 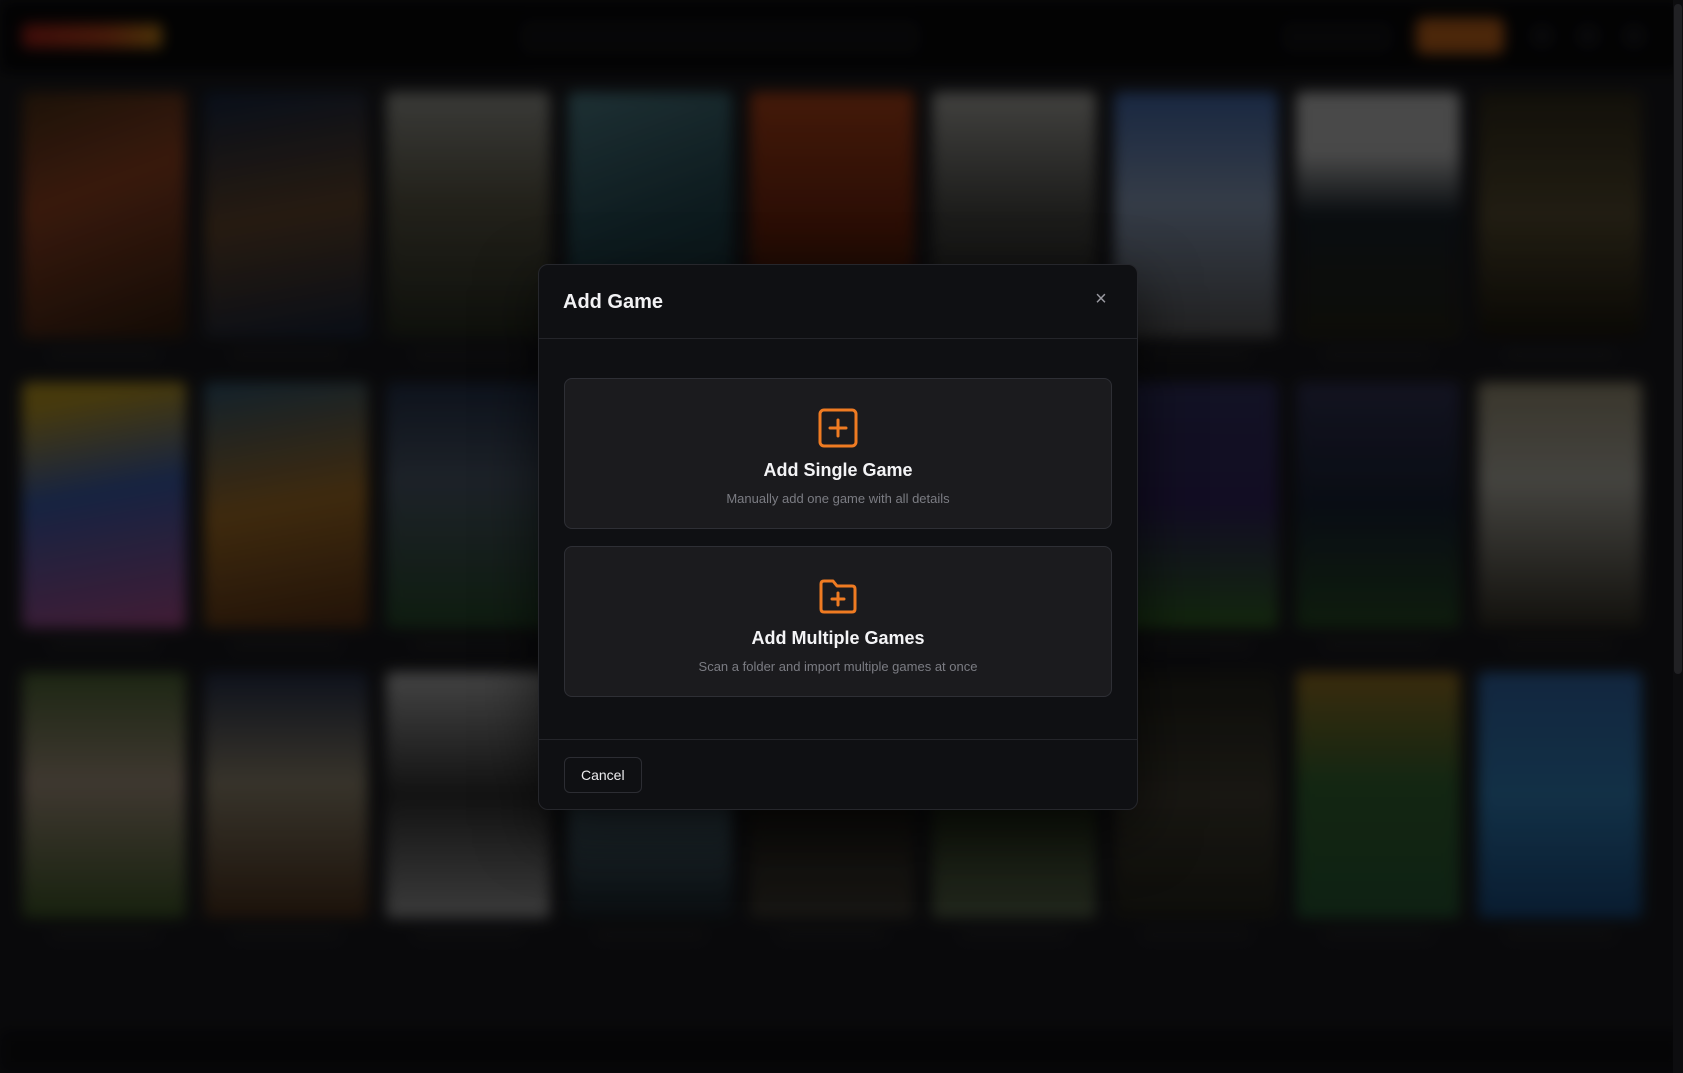 What do you see at coordinates (838, 596) in the screenshot?
I see `folder-plus-icon` at bounding box center [838, 596].